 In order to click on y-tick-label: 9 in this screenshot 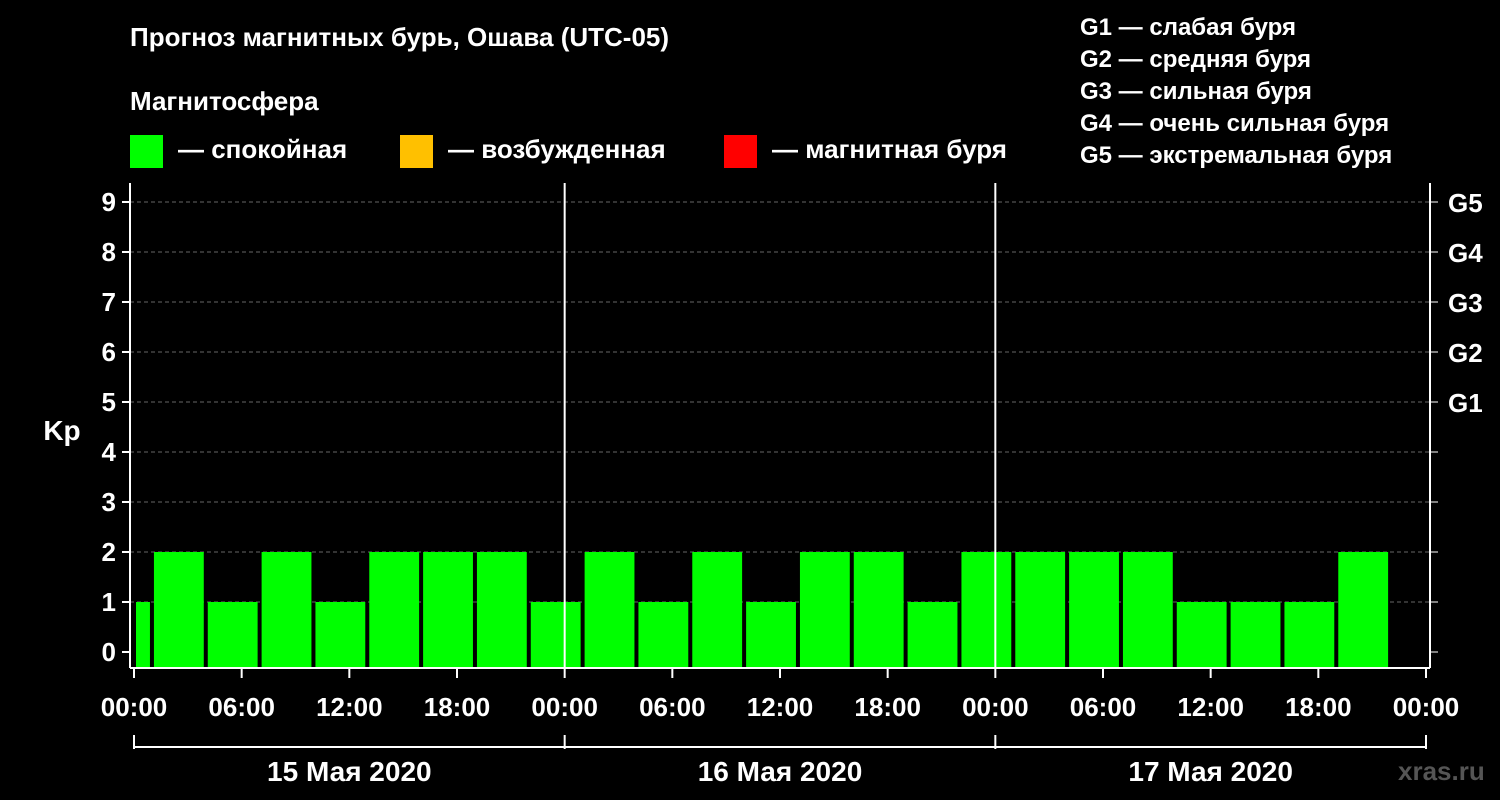, I will do `click(109, 202)`.